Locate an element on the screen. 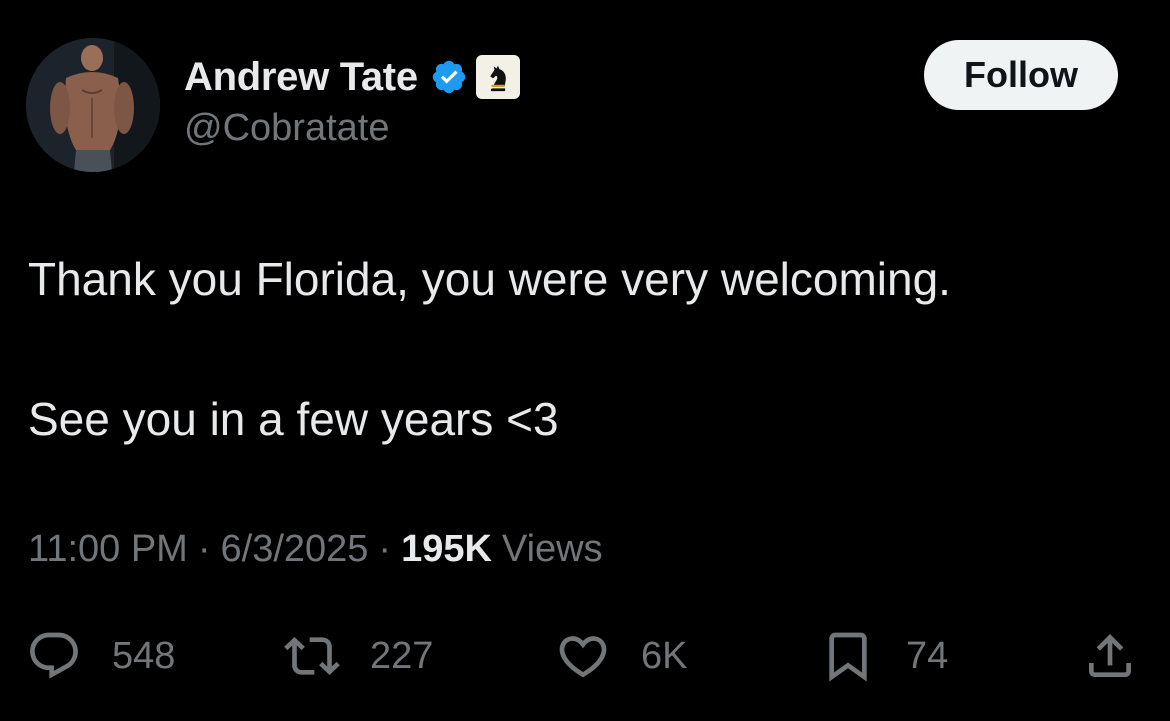 This screenshot has width=1170, height=721. repost-icon is located at coordinates (312, 656).